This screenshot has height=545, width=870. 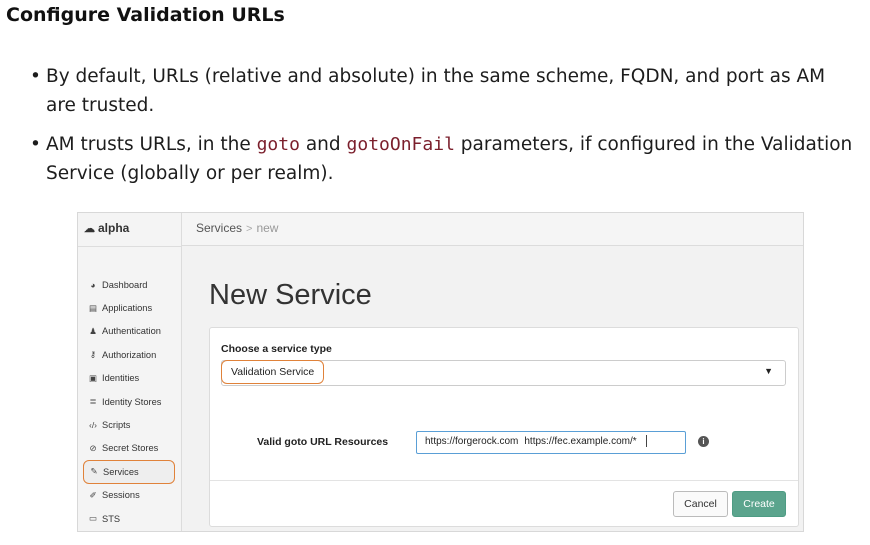 I want to click on plug-icon: ✎, so click(x=94, y=471).